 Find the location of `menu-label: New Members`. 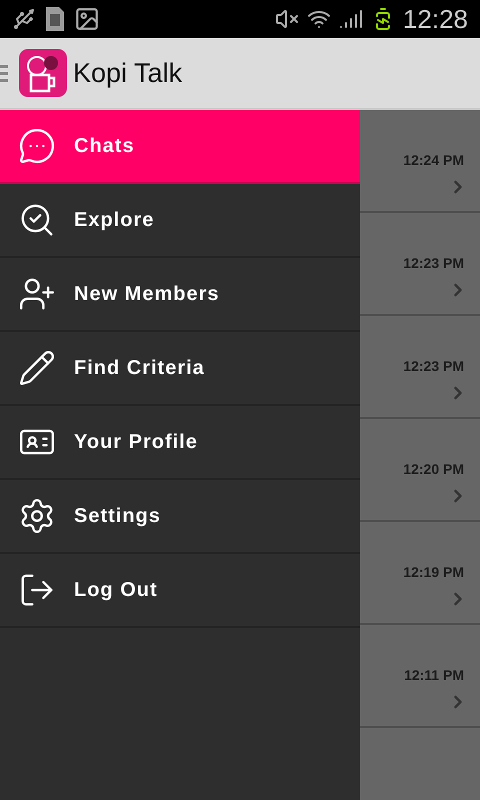

menu-label: New Members is located at coordinates (147, 294).